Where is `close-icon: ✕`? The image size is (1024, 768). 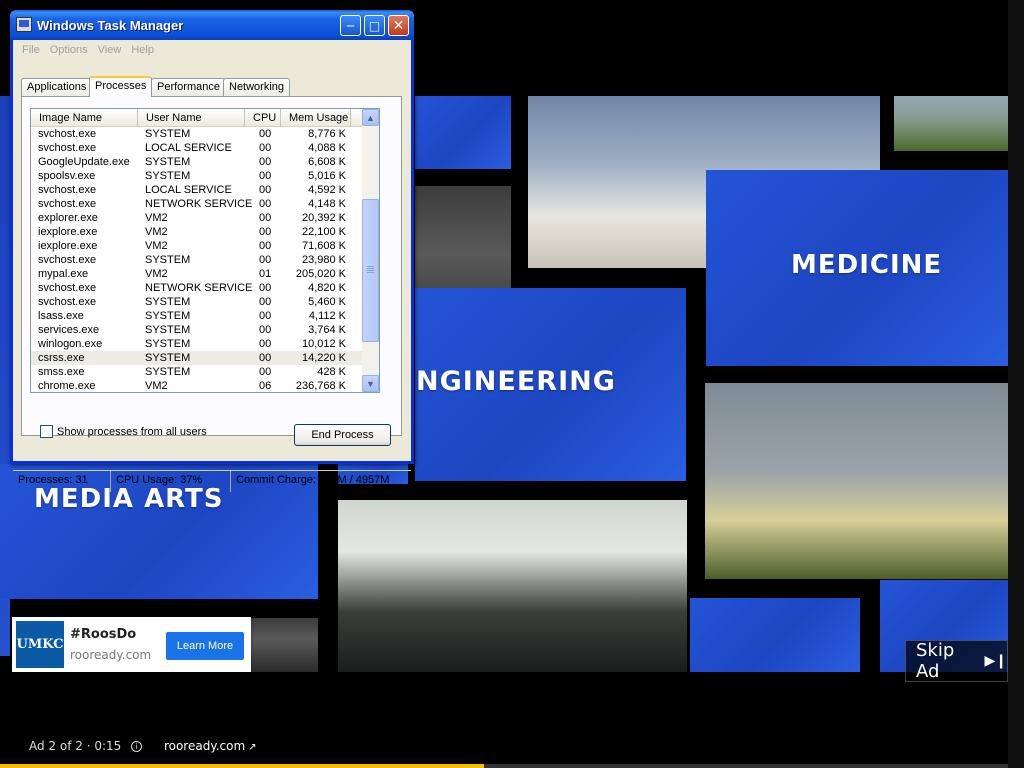 close-icon: ✕ is located at coordinates (398, 25).